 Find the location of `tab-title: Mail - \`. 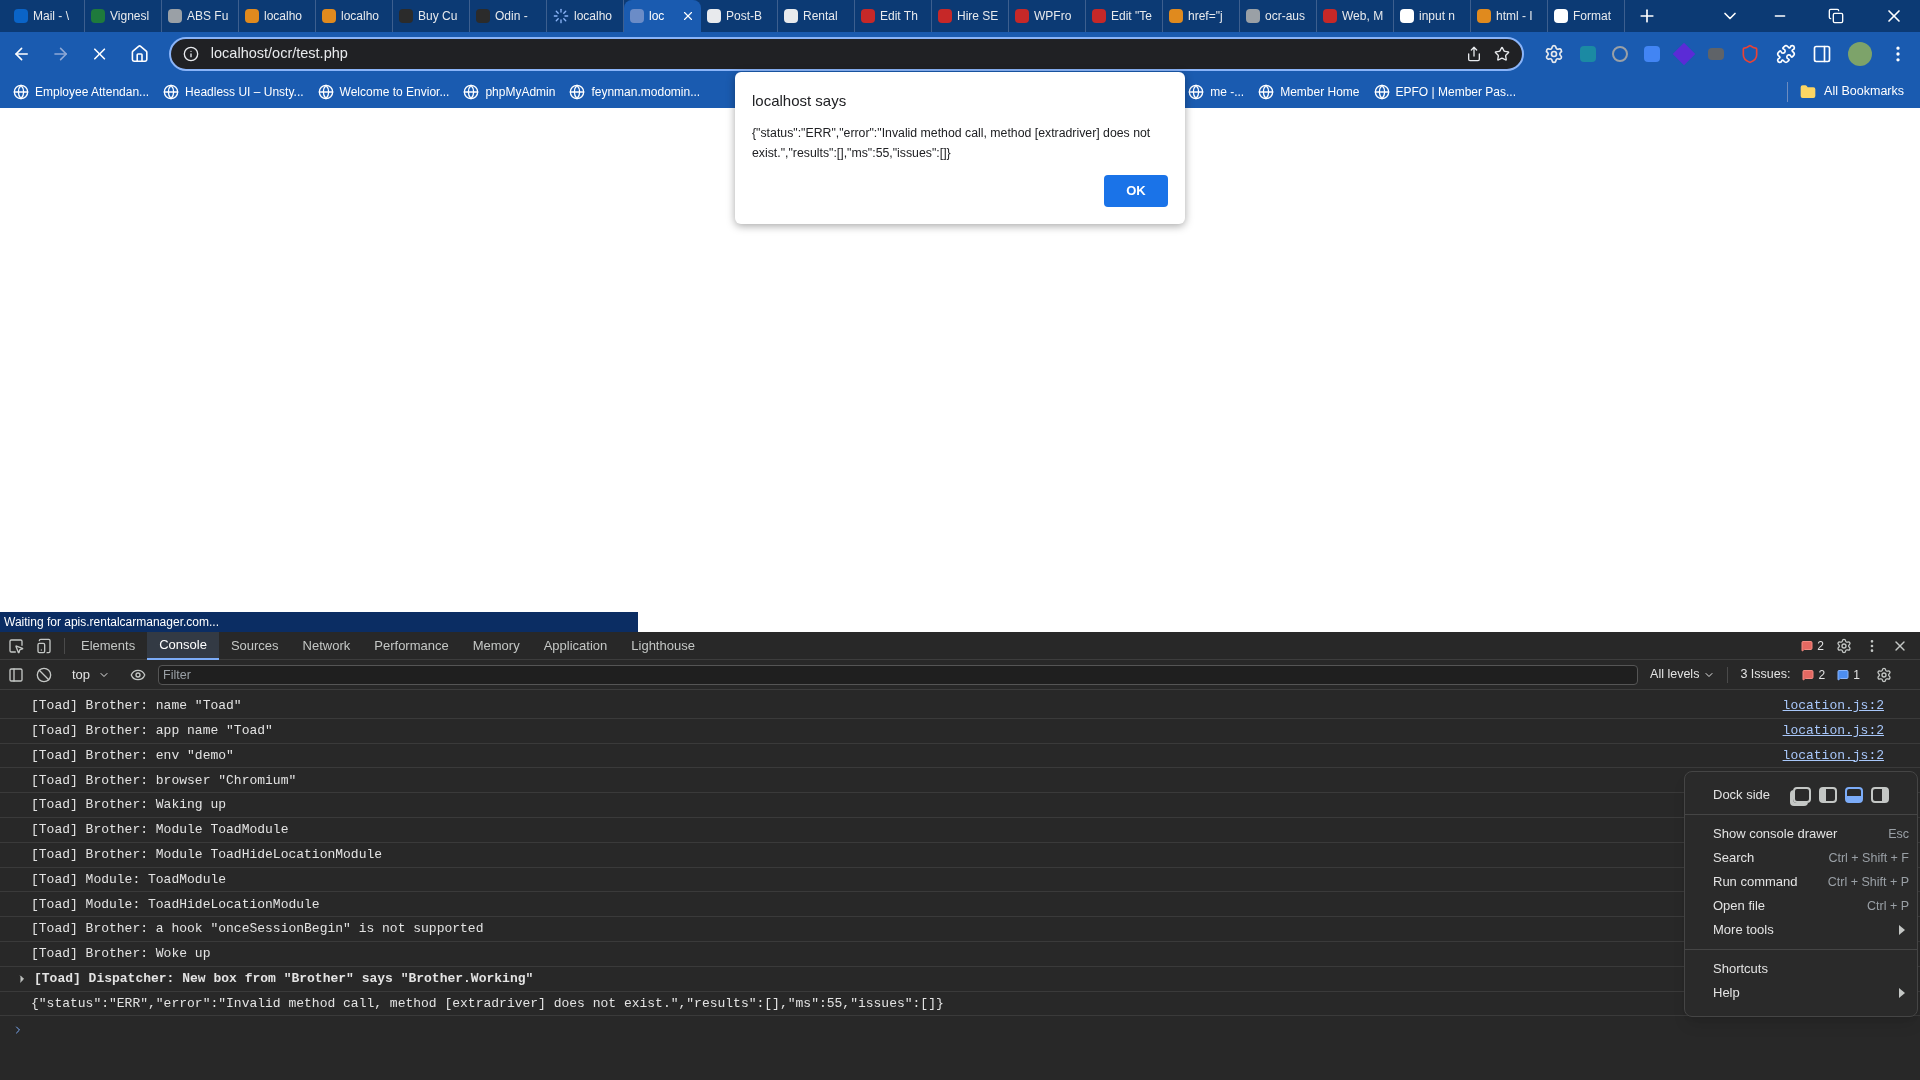

tab-title: Mail - \ is located at coordinates (51, 16).